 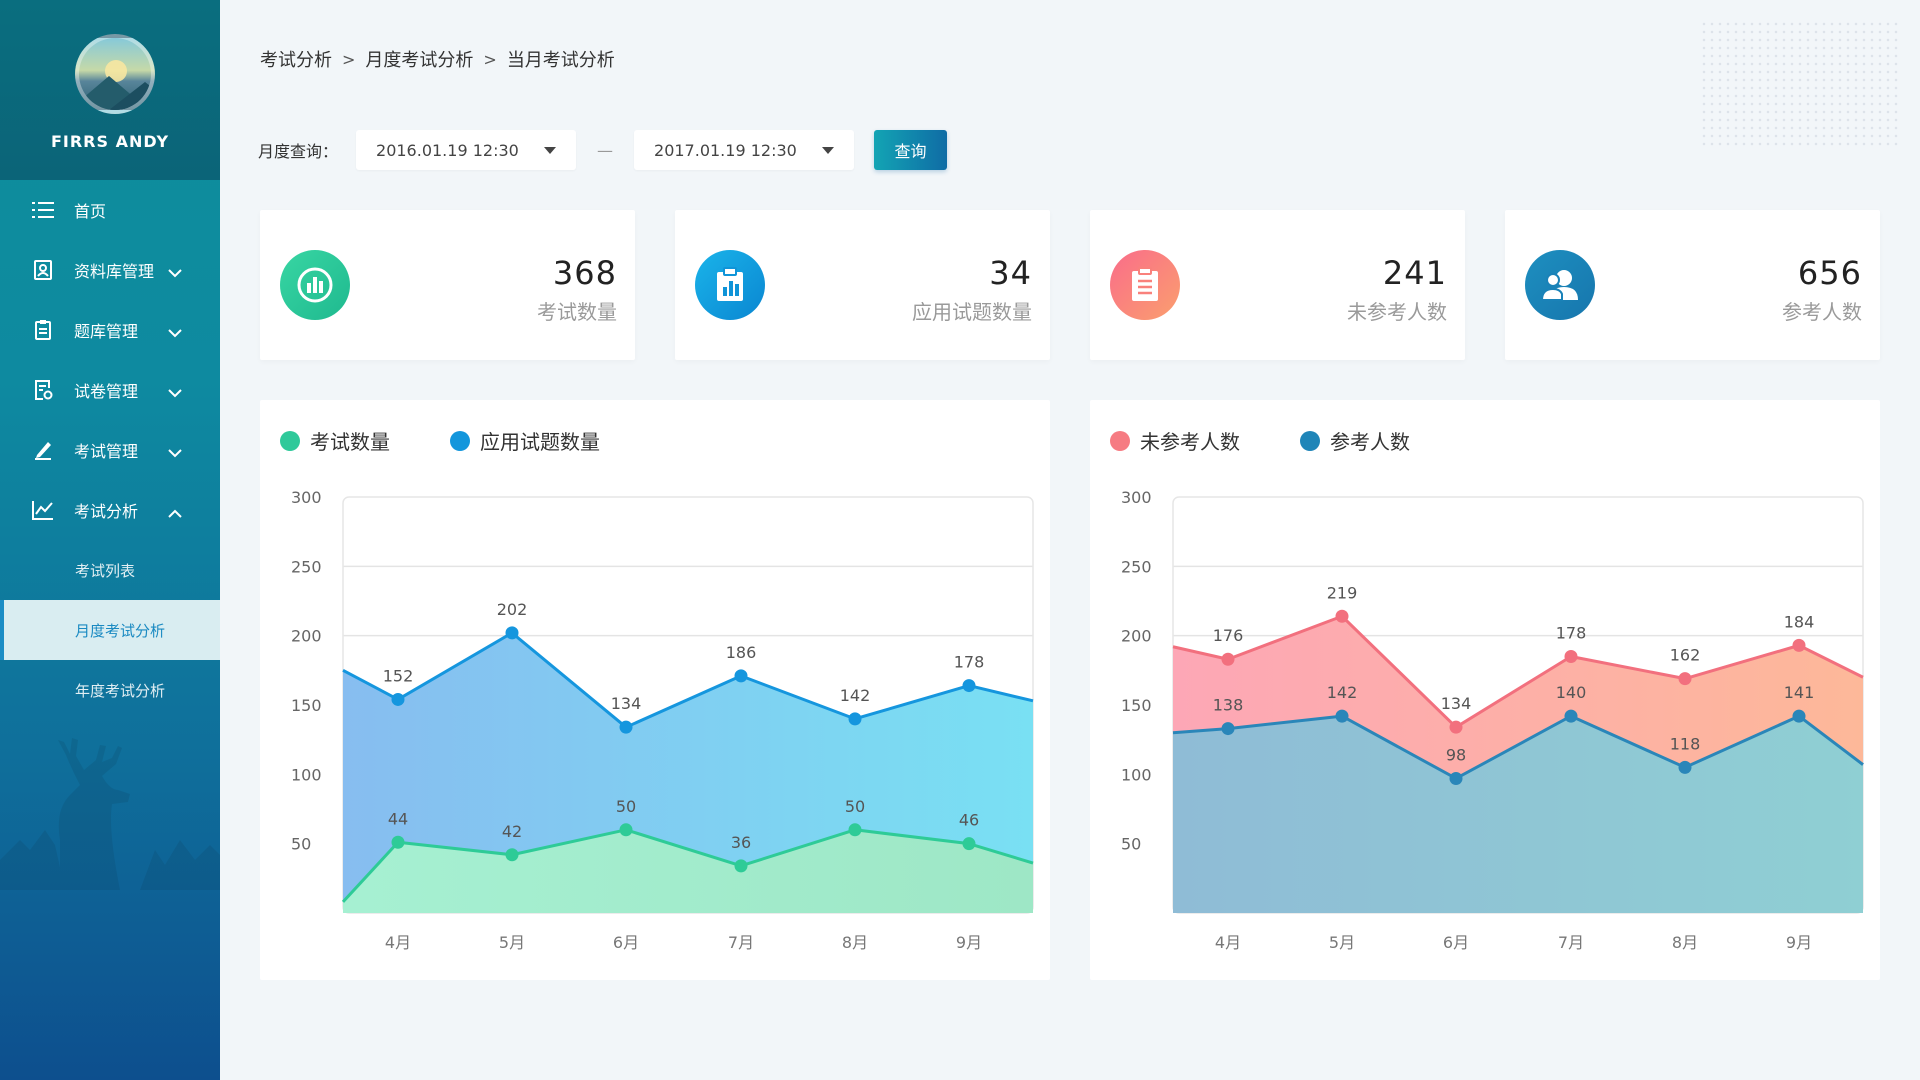 I want to click on chevron-right-icon: >, so click(x=490, y=59).